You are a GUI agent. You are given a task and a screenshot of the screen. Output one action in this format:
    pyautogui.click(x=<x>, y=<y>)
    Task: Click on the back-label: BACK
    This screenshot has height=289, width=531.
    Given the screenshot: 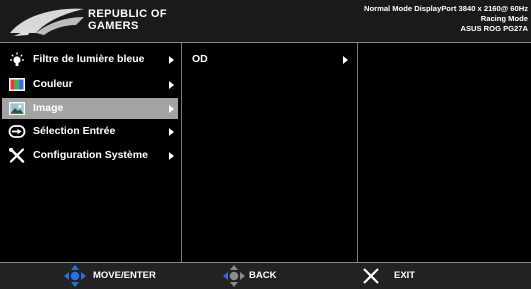 What is the action you would take?
    pyautogui.click(x=263, y=275)
    